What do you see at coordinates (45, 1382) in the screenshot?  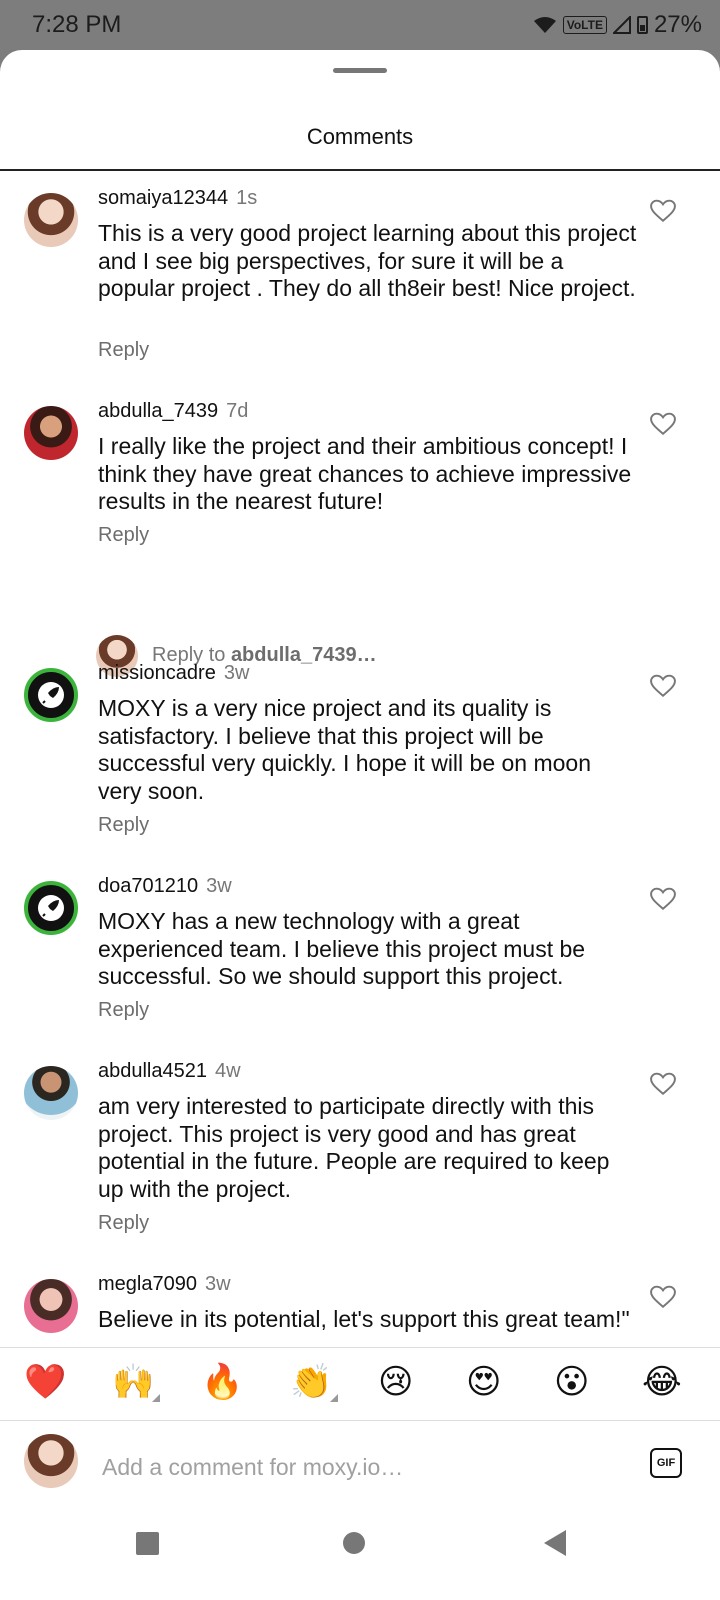 I see `reaction-heart: ❤️` at bounding box center [45, 1382].